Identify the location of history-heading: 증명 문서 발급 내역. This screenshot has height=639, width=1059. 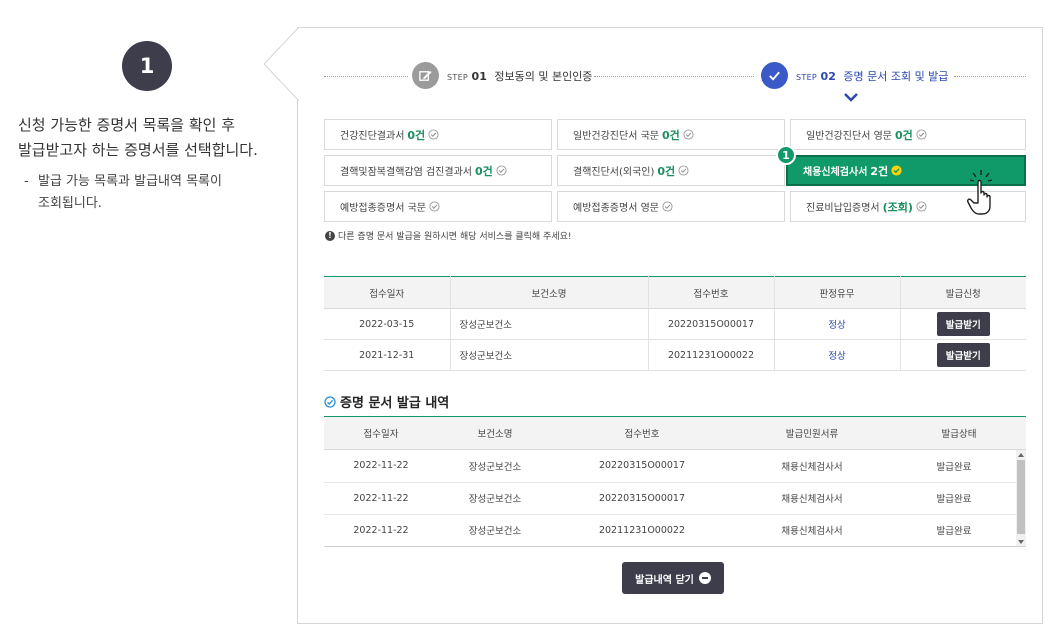
(386, 401).